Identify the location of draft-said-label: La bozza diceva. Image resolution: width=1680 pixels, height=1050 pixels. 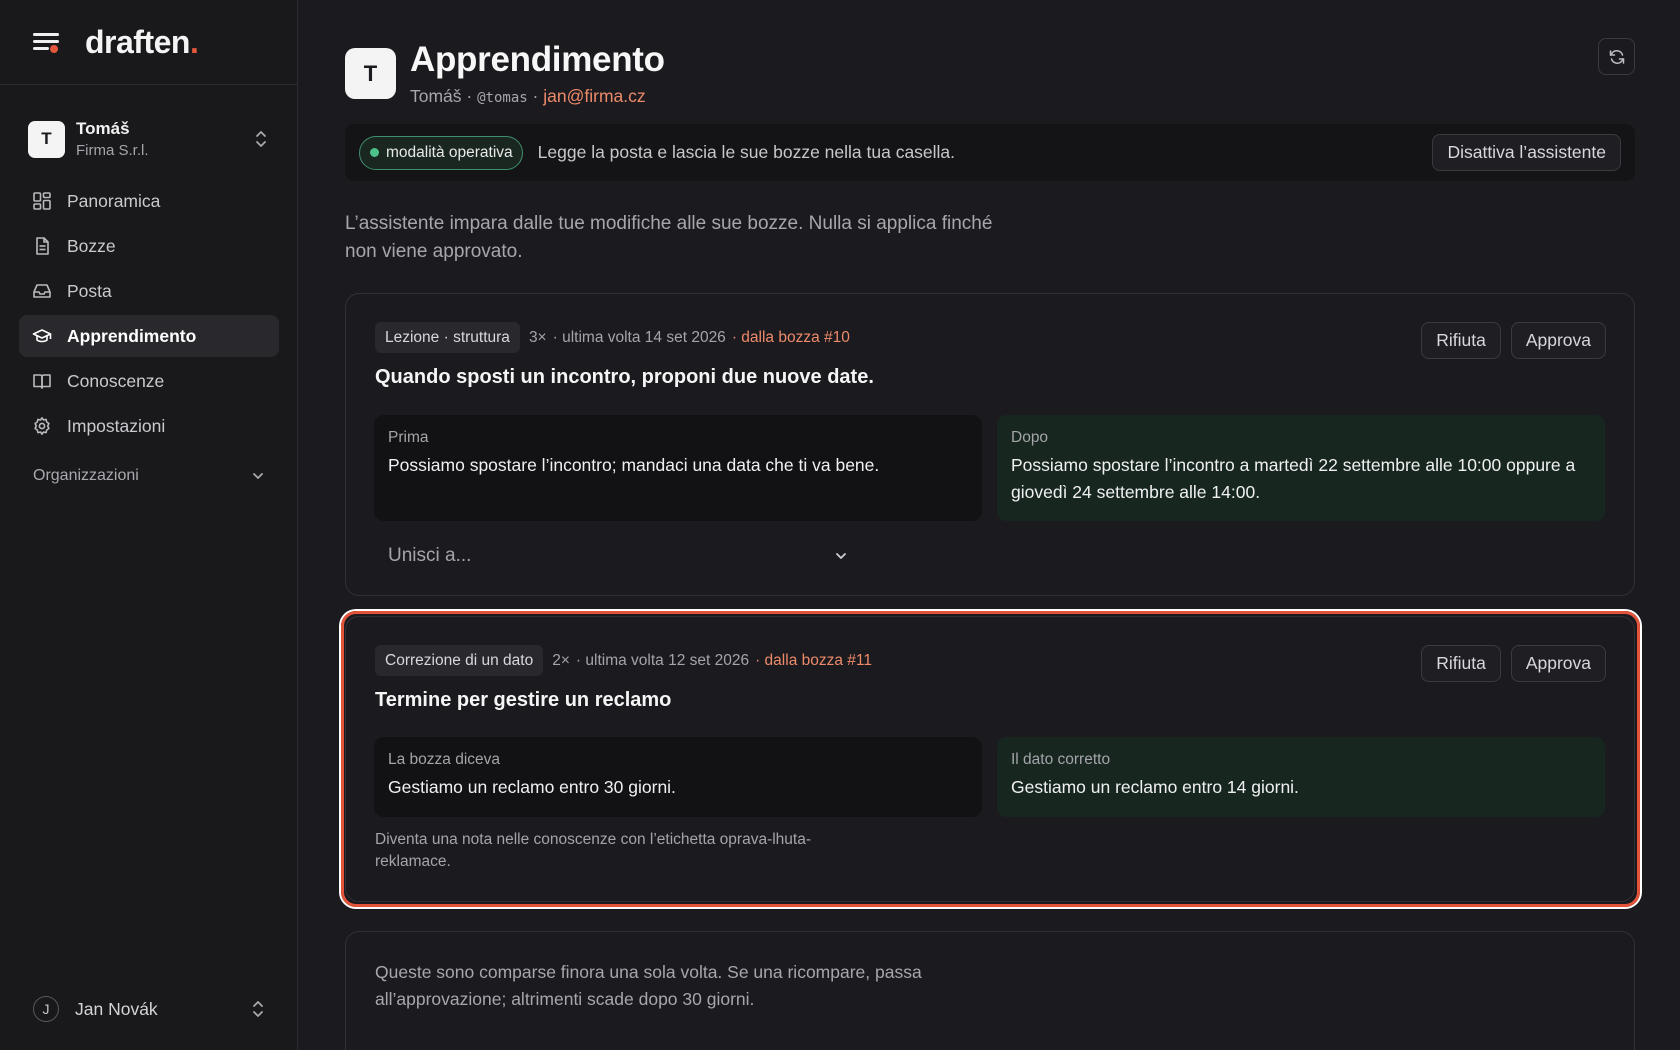
(444, 759).